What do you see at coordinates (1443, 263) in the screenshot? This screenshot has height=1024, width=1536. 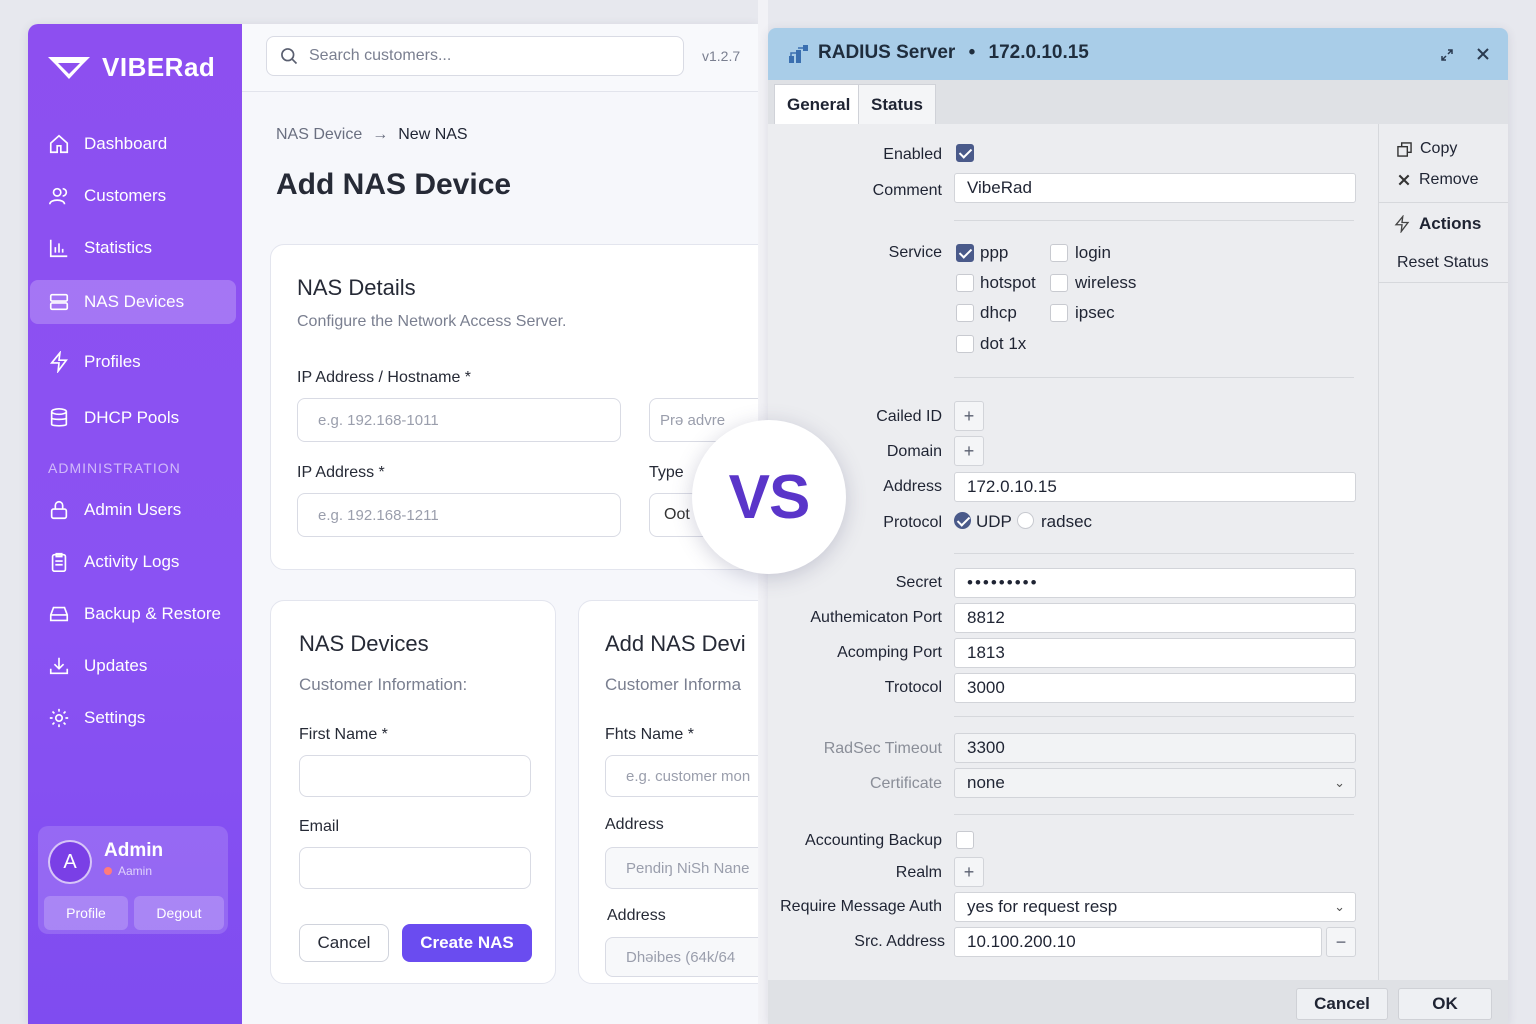 I see `reset-status-action: Reset Status` at bounding box center [1443, 263].